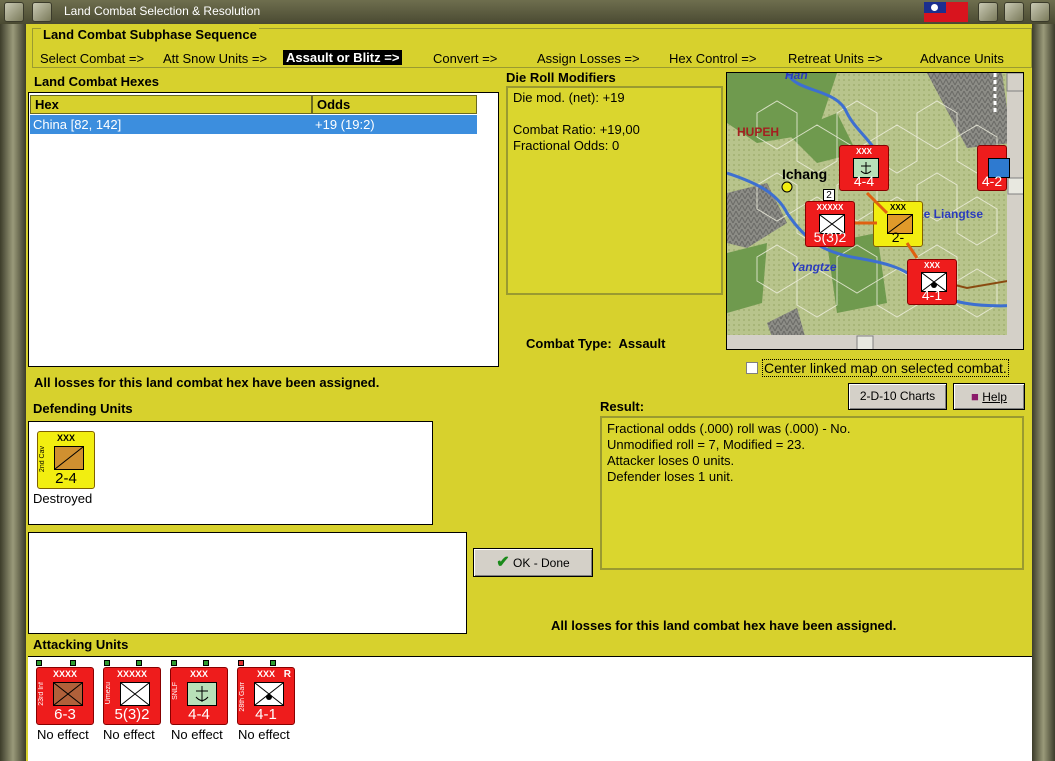 The width and height of the screenshot is (1055, 761). What do you see at coordinates (65, 714) in the screenshot?
I see `unit-strength: 6-3` at bounding box center [65, 714].